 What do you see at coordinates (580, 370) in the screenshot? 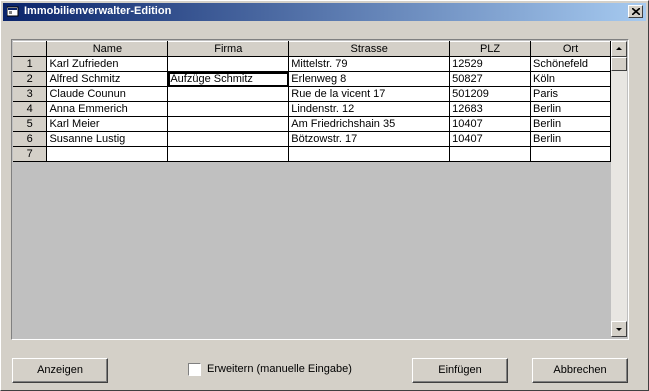
I see `abbrechen-button: Abbrechen` at bounding box center [580, 370].